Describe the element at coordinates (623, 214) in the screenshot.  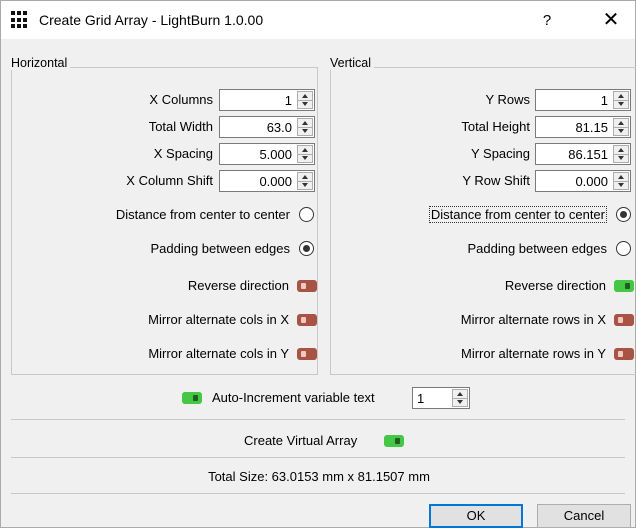
I see `v-center-to-center-radio` at that location.